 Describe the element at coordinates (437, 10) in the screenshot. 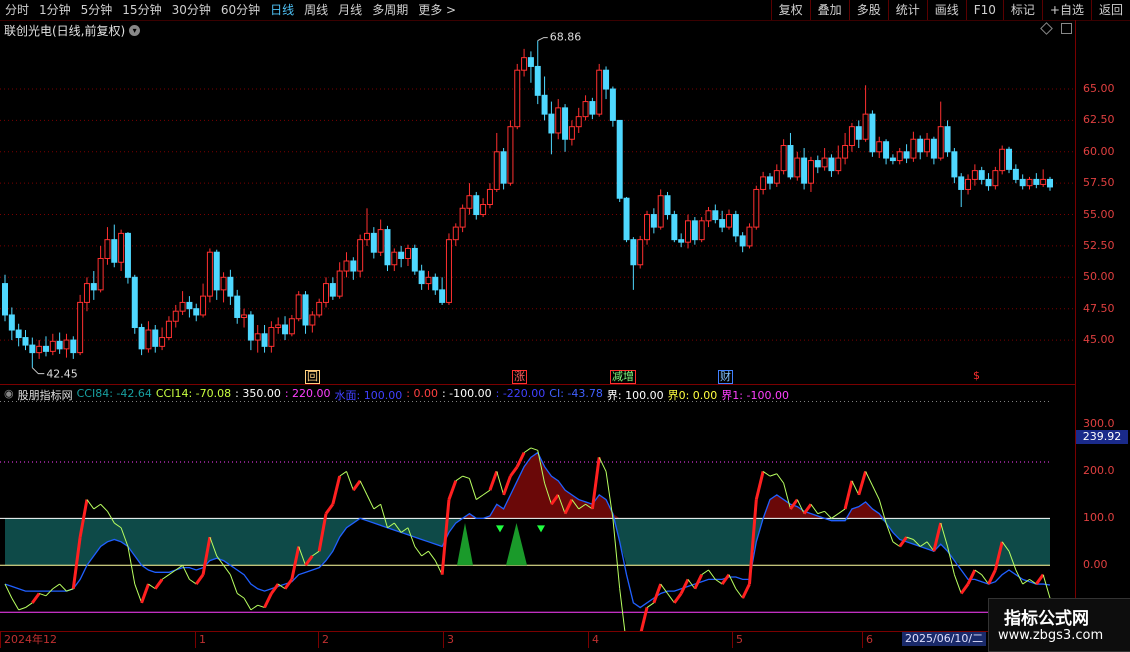

I see `tab-10: 更多 >` at that location.